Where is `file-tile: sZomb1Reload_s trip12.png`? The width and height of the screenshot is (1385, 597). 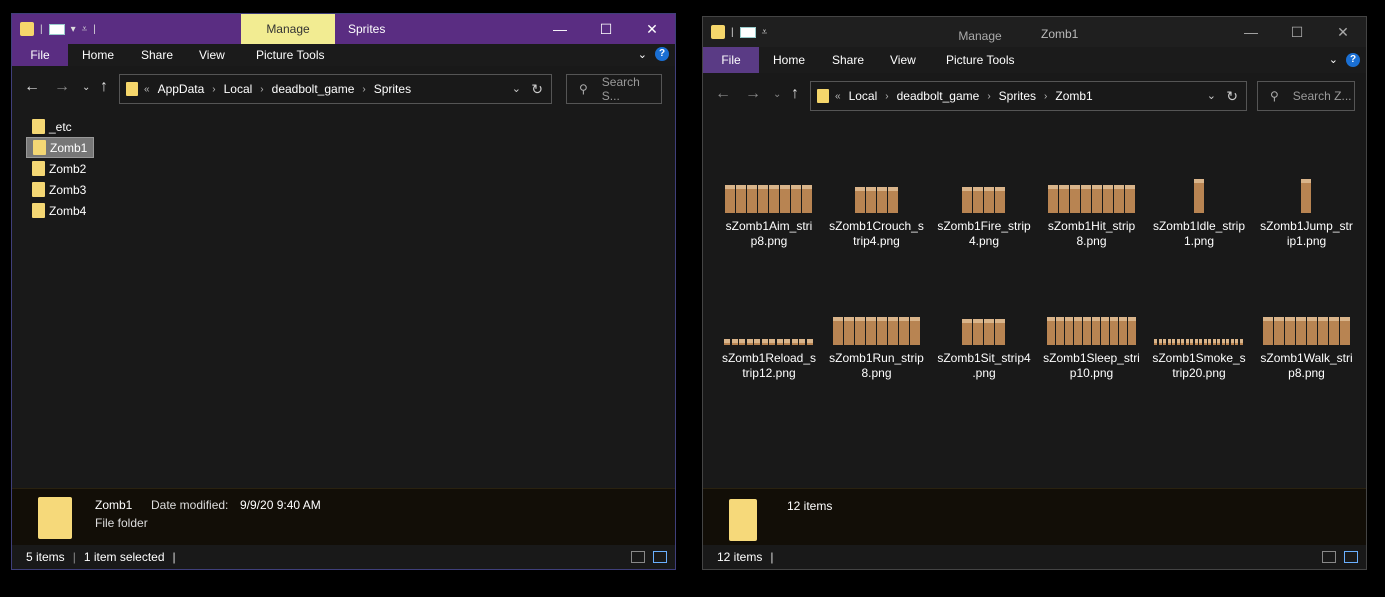
file-tile: sZomb1Reload_s trip12.png is located at coordinates (769, 345).